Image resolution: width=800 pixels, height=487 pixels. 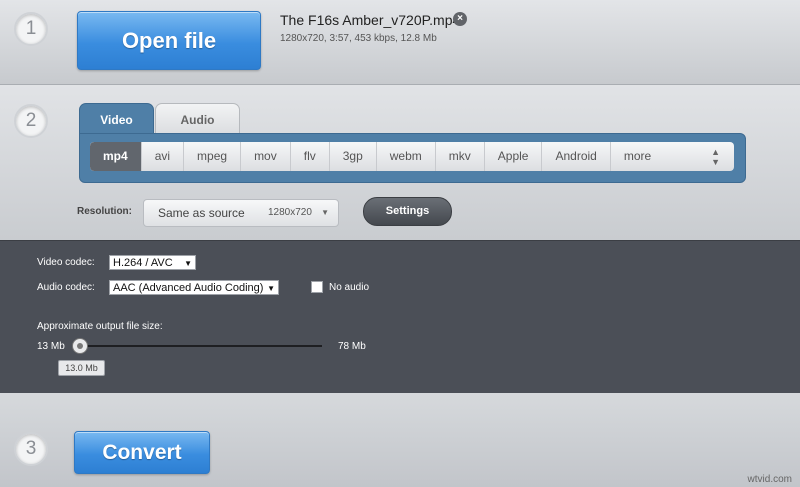 I want to click on audio-codec-value: AAC (Advanced Audio Coding), so click(x=188, y=288).